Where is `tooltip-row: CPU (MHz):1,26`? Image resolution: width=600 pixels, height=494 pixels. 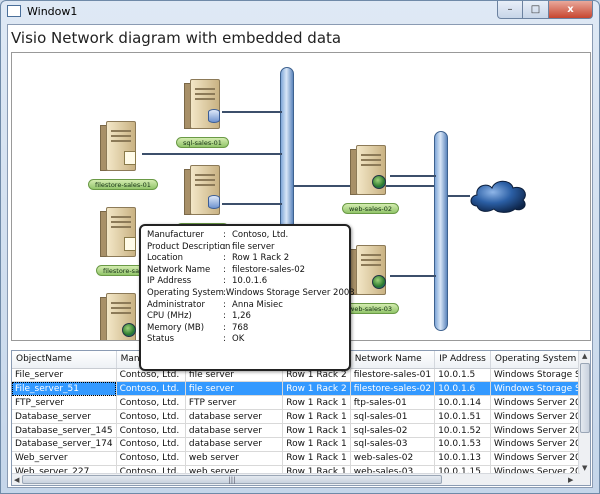 tooltip-row: CPU (MHz):1,26 is located at coordinates (248, 317).